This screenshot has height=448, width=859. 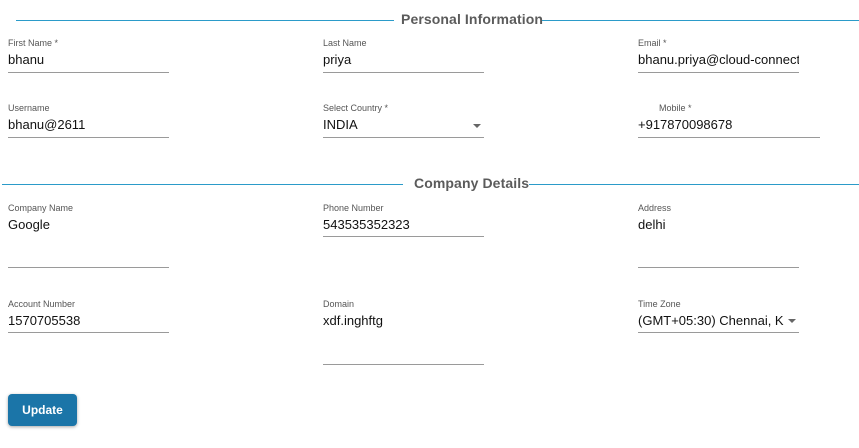 What do you see at coordinates (88, 224) in the screenshot?
I see `company-name-input: Google` at bounding box center [88, 224].